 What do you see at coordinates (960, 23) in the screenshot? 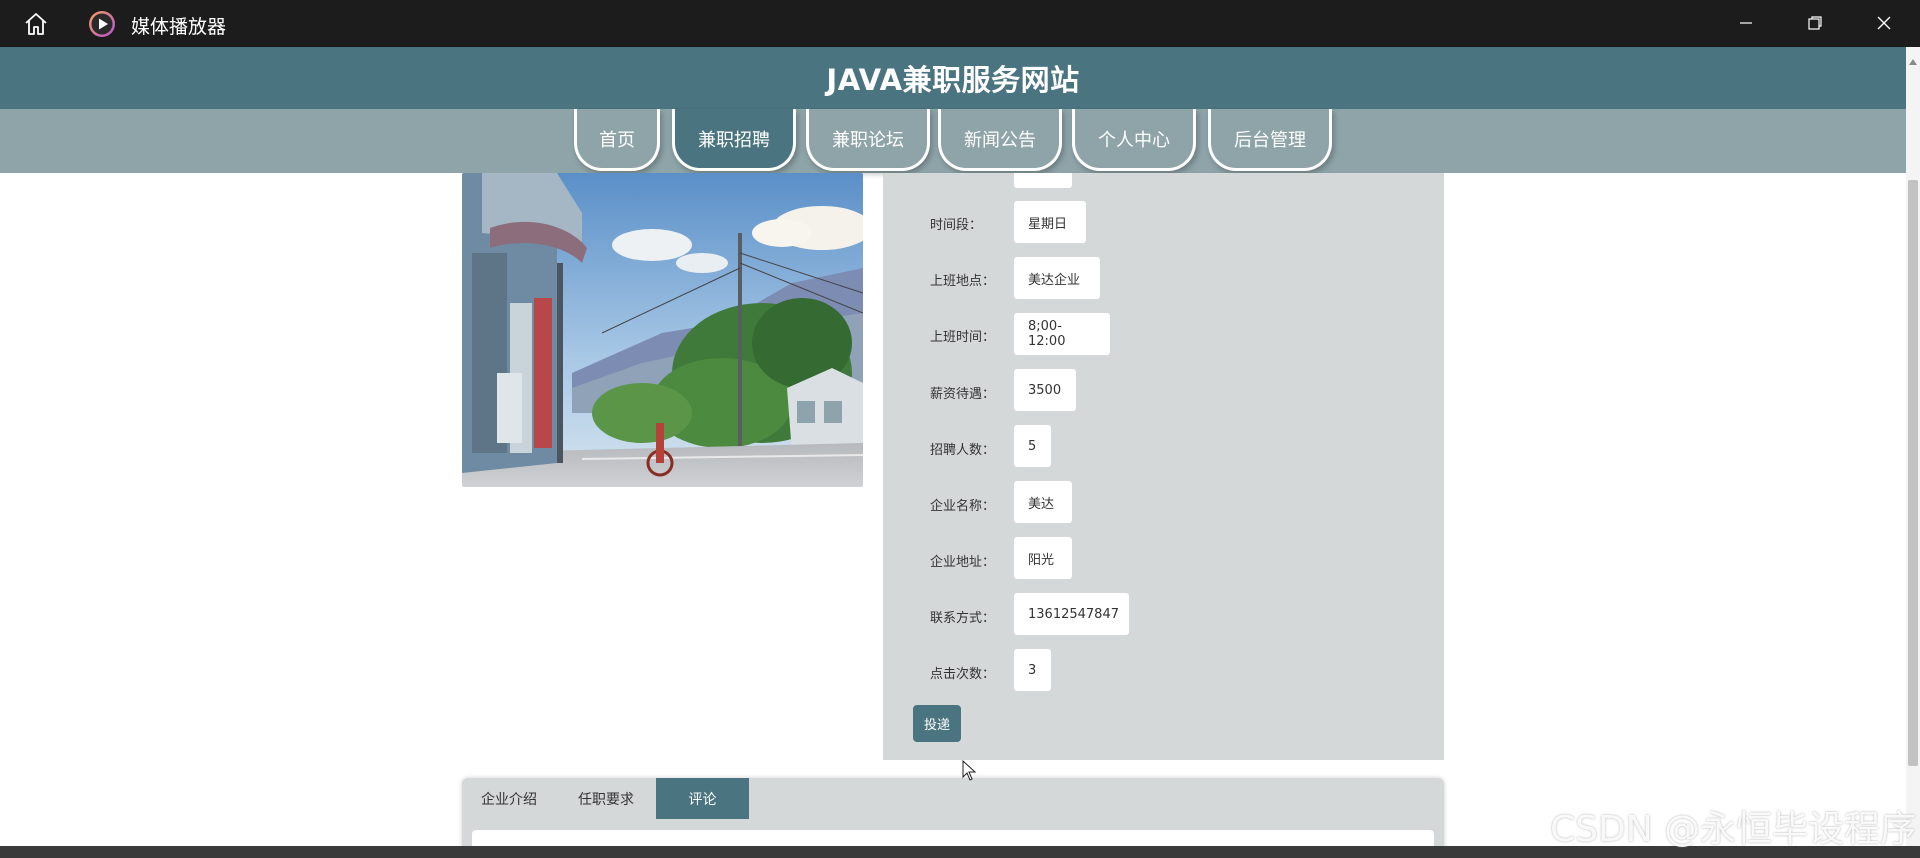
I see `window-titlebar: 媒体播放器` at bounding box center [960, 23].